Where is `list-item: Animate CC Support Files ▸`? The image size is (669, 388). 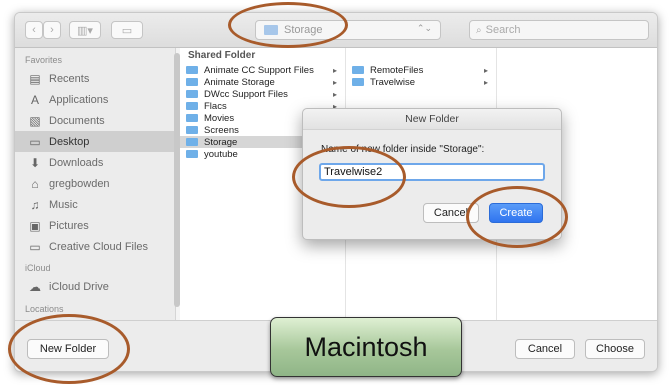 list-item: Animate CC Support Files ▸ is located at coordinates (262, 70).